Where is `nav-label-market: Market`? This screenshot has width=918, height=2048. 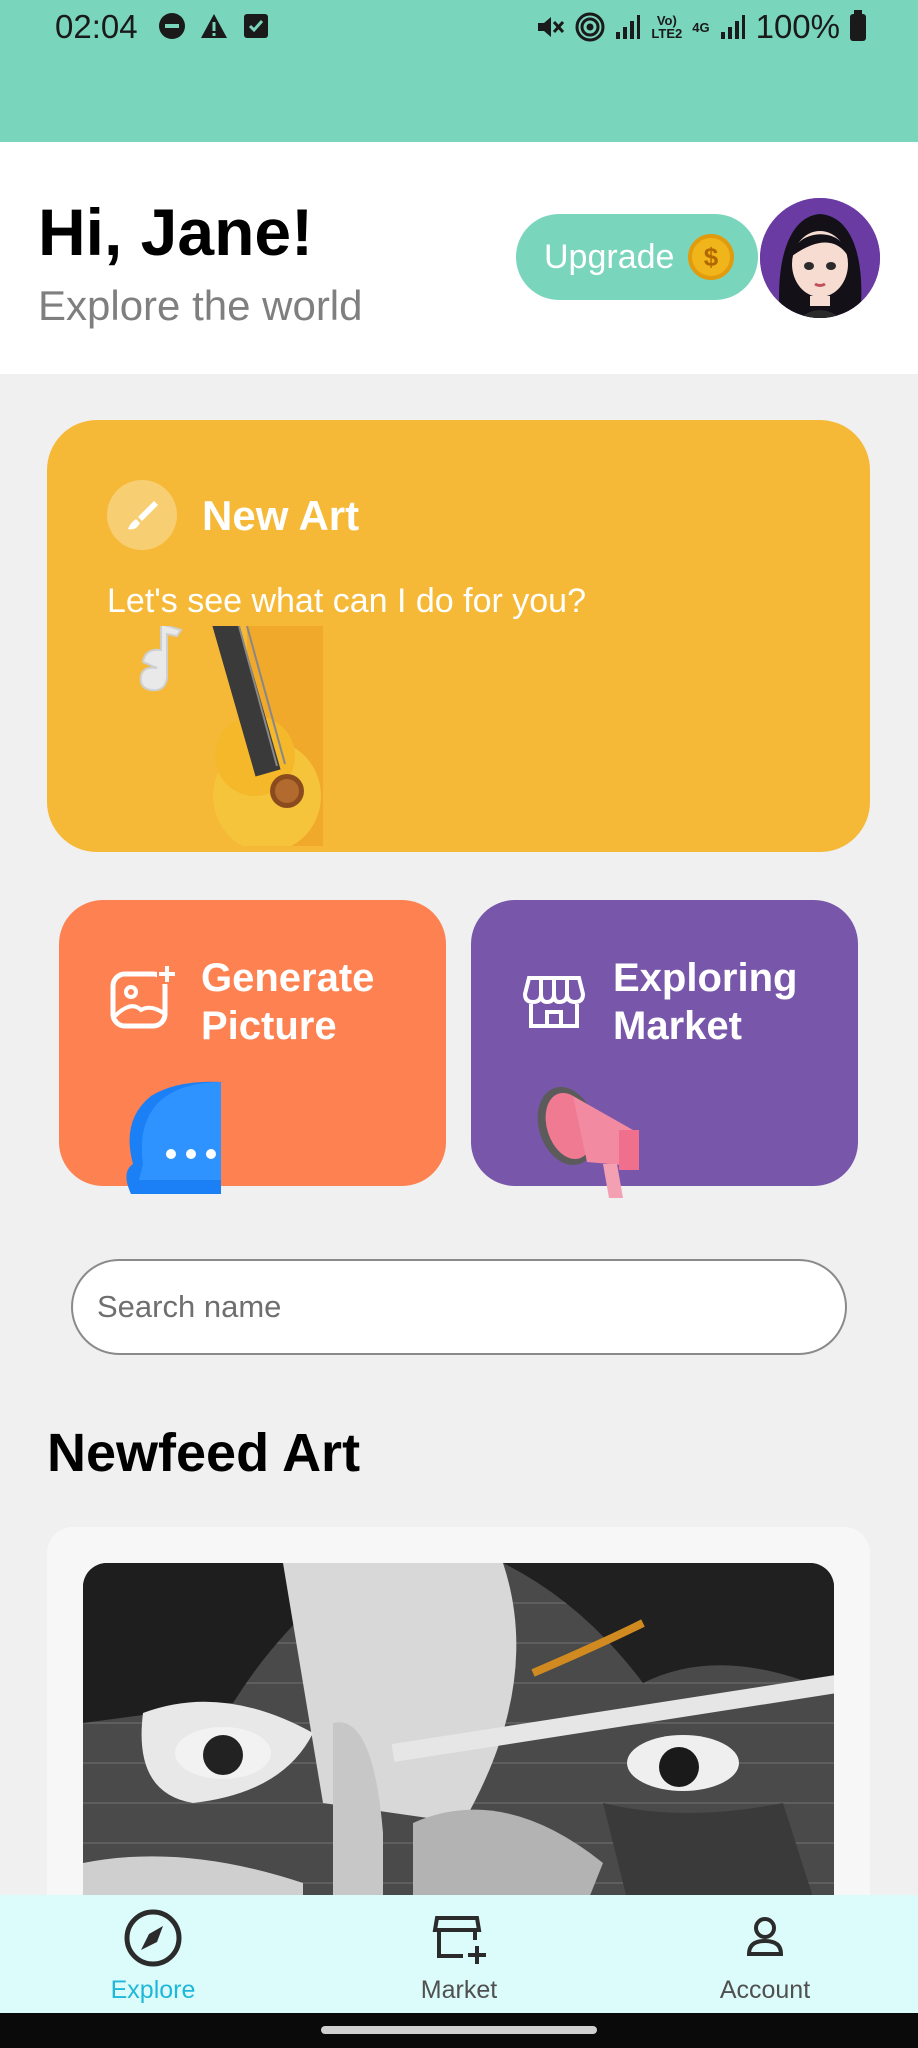
nav-label-market: Market is located at coordinates (459, 1990).